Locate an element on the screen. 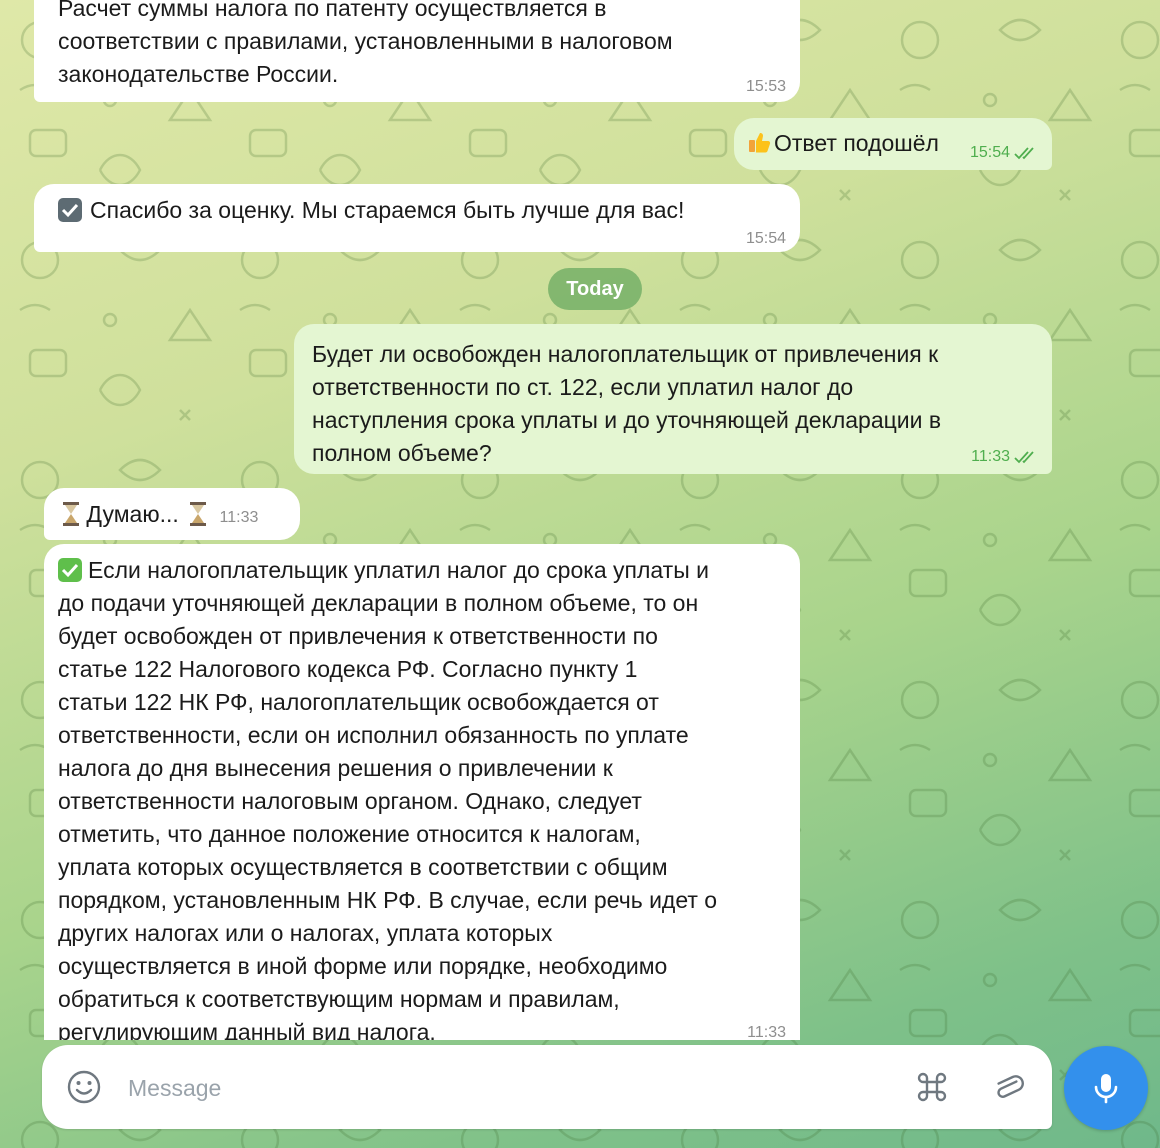 The height and width of the screenshot is (1148, 1160). smile-icon is located at coordinates (84, 1087).